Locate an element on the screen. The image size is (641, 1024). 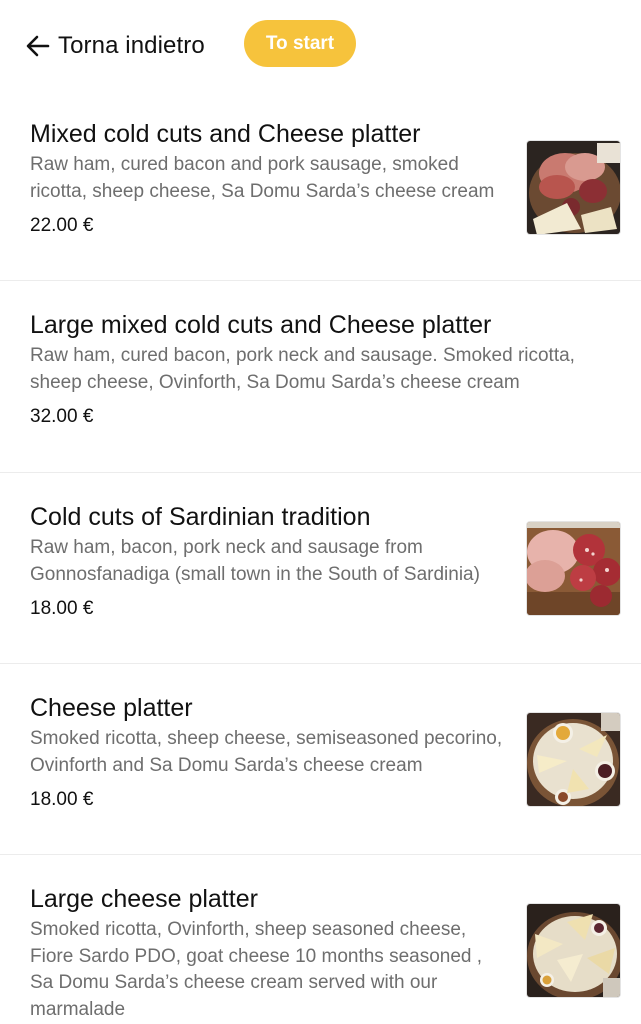
to-start-button: To start is located at coordinates (300, 43).